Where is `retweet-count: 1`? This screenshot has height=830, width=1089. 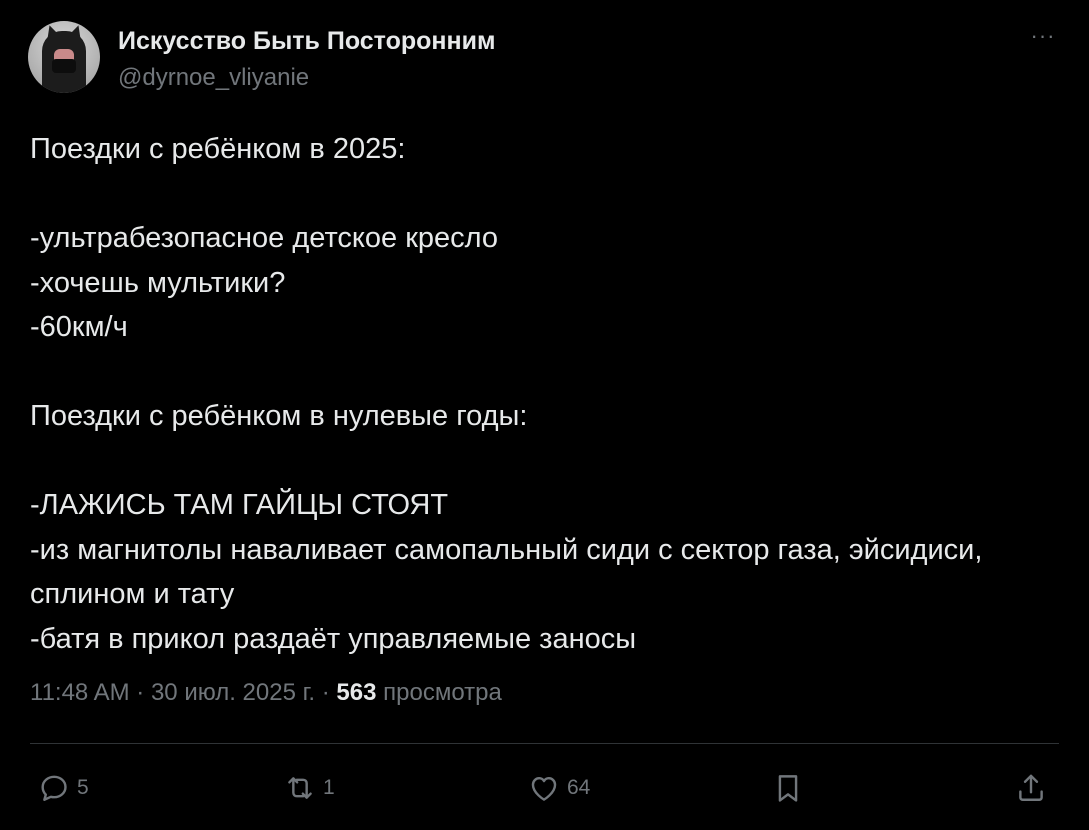
retweet-count: 1 is located at coordinates (329, 787).